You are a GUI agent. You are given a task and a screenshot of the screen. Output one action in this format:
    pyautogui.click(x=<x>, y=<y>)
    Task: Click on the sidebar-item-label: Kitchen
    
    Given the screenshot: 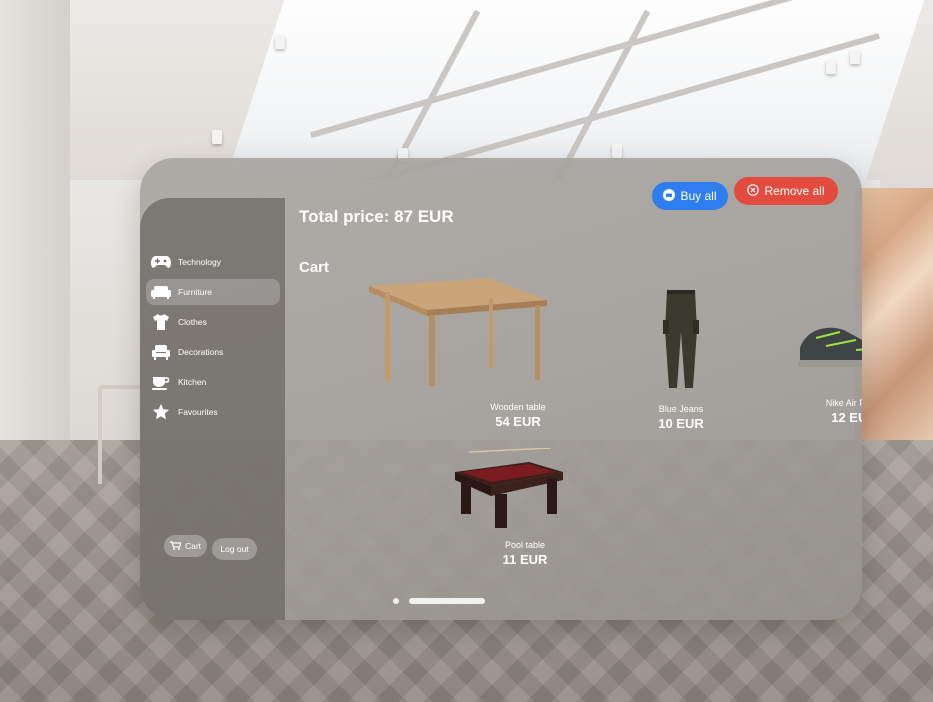 What is the action you would take?
    pyautogui.click(x=192, y=382)
    